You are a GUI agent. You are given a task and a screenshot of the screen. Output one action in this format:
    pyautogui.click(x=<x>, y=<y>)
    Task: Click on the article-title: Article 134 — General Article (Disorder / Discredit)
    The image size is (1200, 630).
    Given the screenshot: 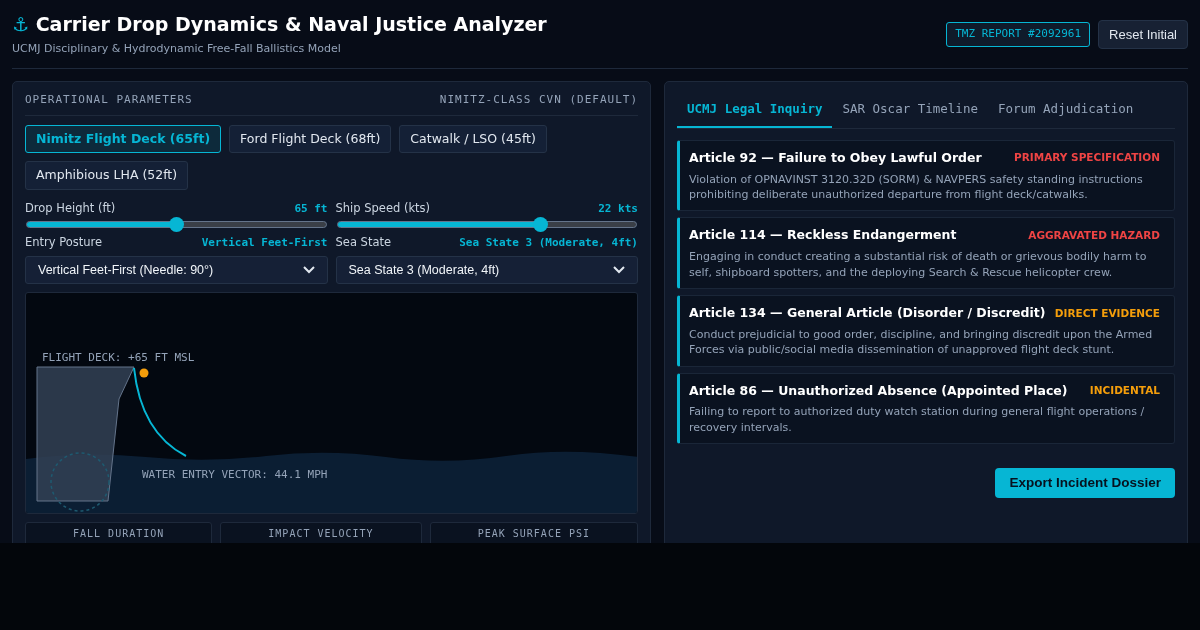 What is the action you would take?
    pyautogui.click(x=867, y=313)
    